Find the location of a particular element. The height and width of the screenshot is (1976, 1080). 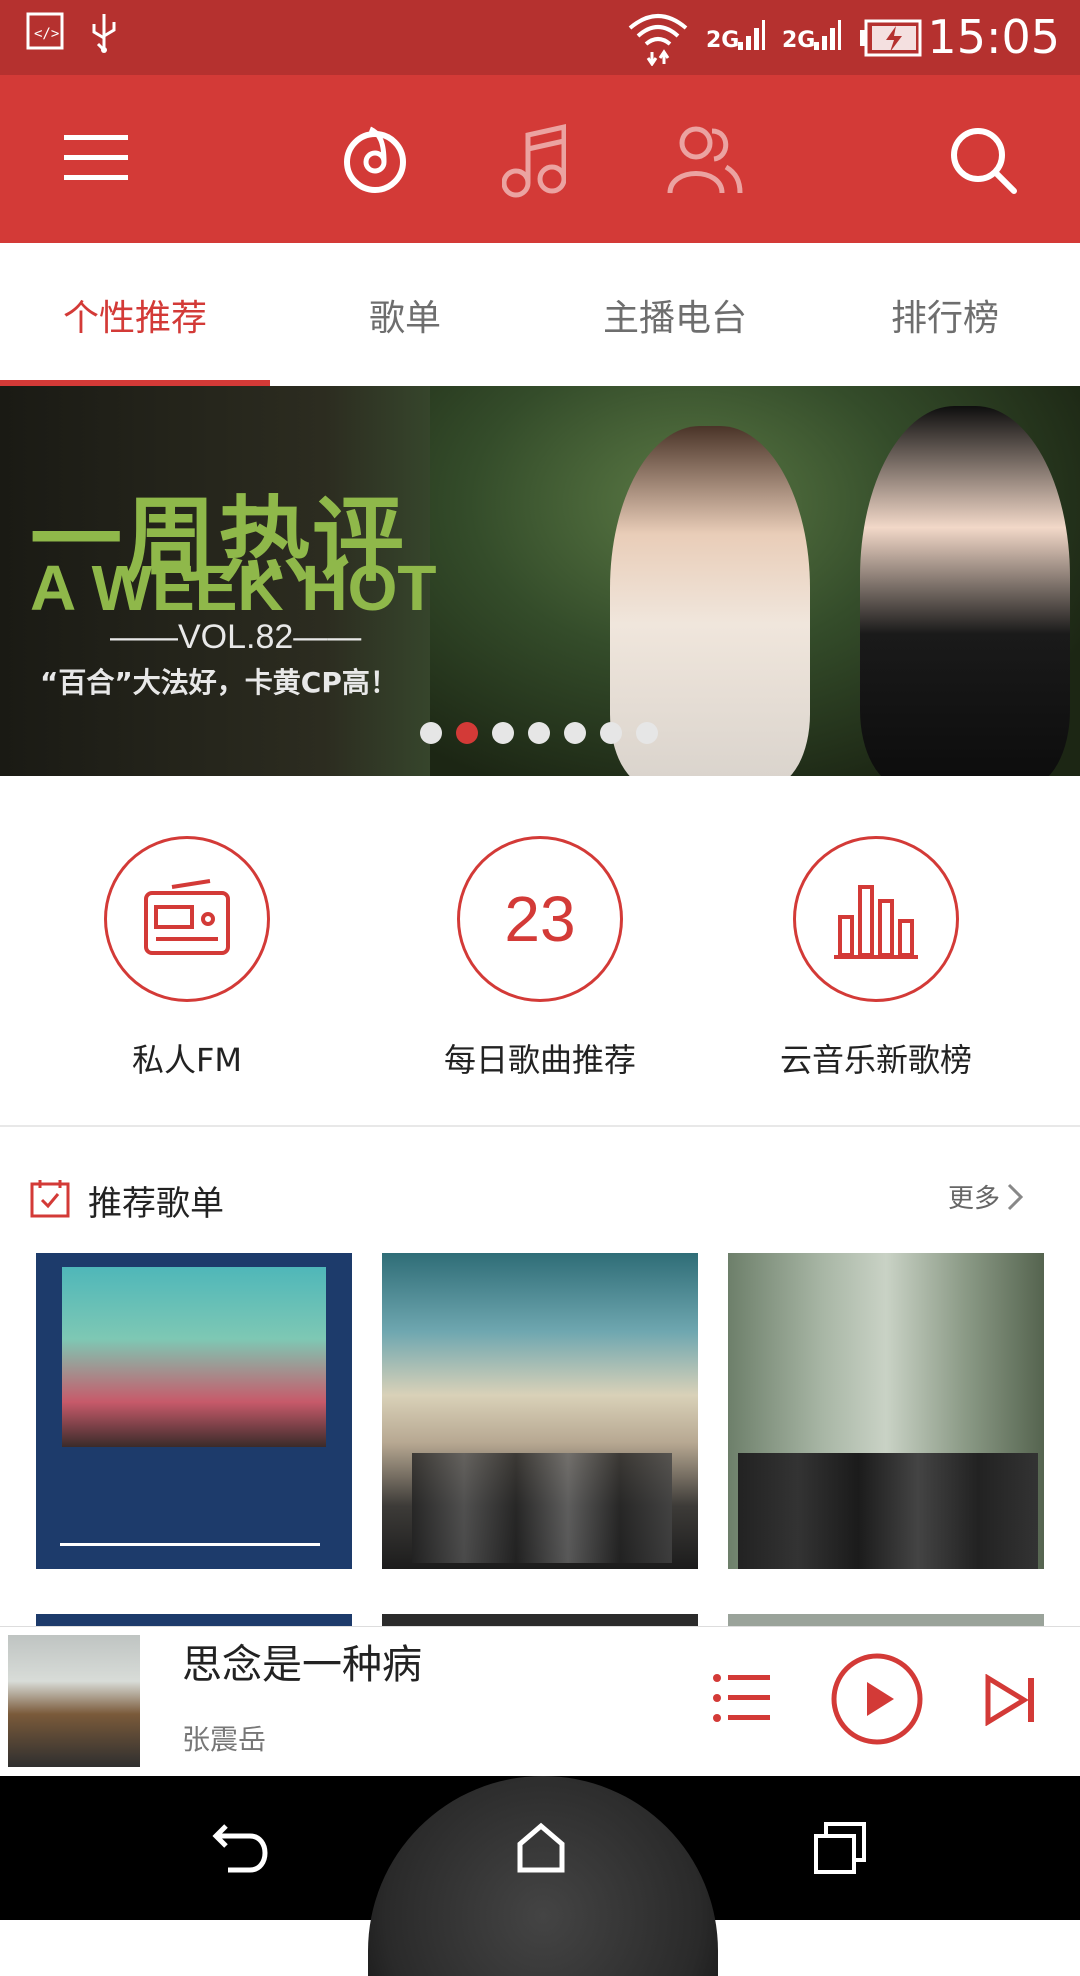

banner-subtitle: A WEEK HOT is located at coordinates (233, 588).